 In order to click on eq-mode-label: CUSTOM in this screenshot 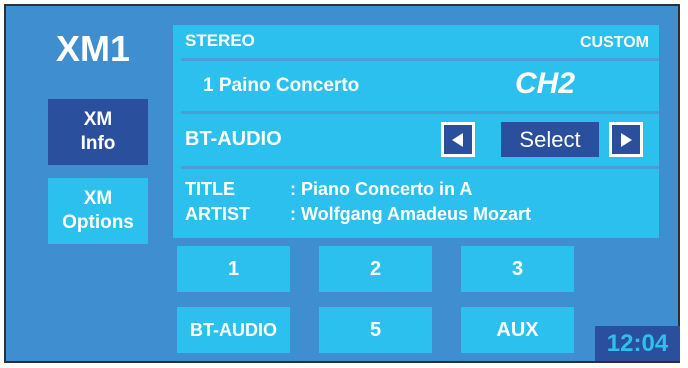, I will do `click(614, 42)`.